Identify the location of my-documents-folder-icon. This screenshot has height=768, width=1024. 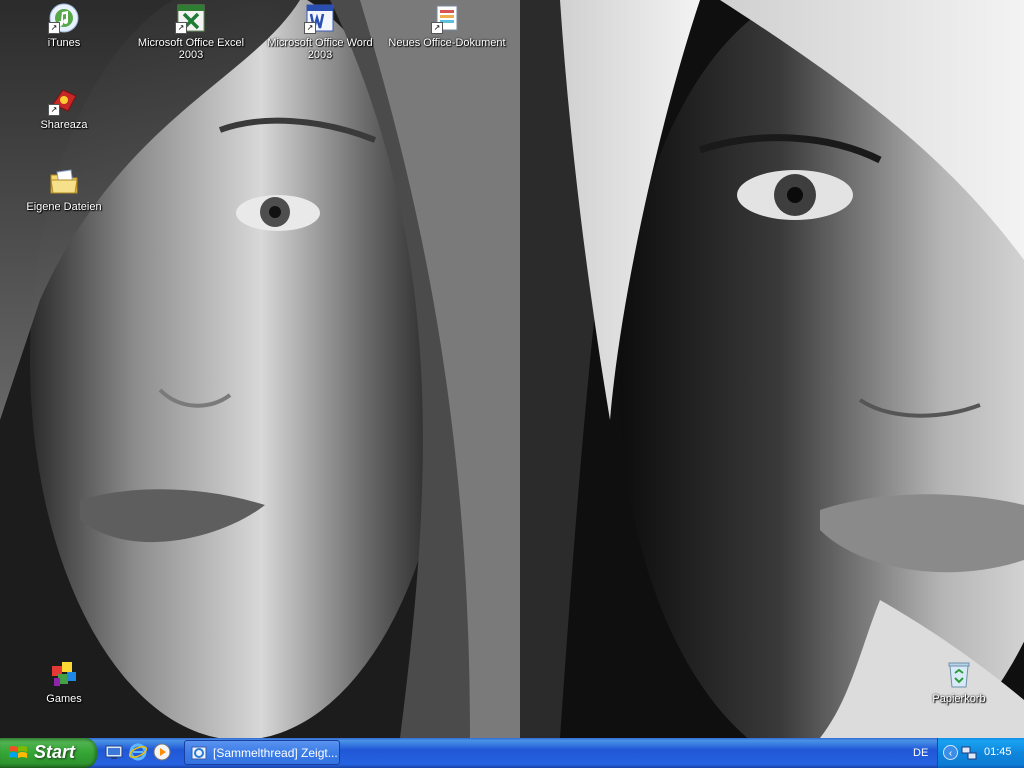
(64, 182).